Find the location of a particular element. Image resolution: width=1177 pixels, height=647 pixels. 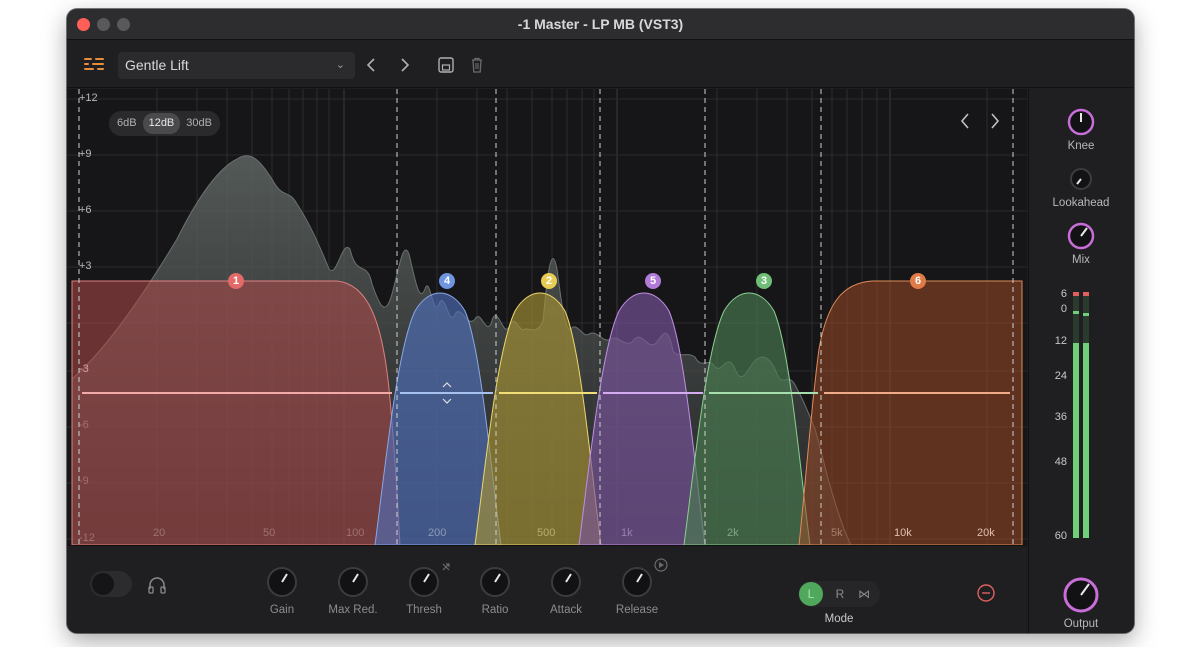

mode-option-l: L is located at coordinates (811, 594).